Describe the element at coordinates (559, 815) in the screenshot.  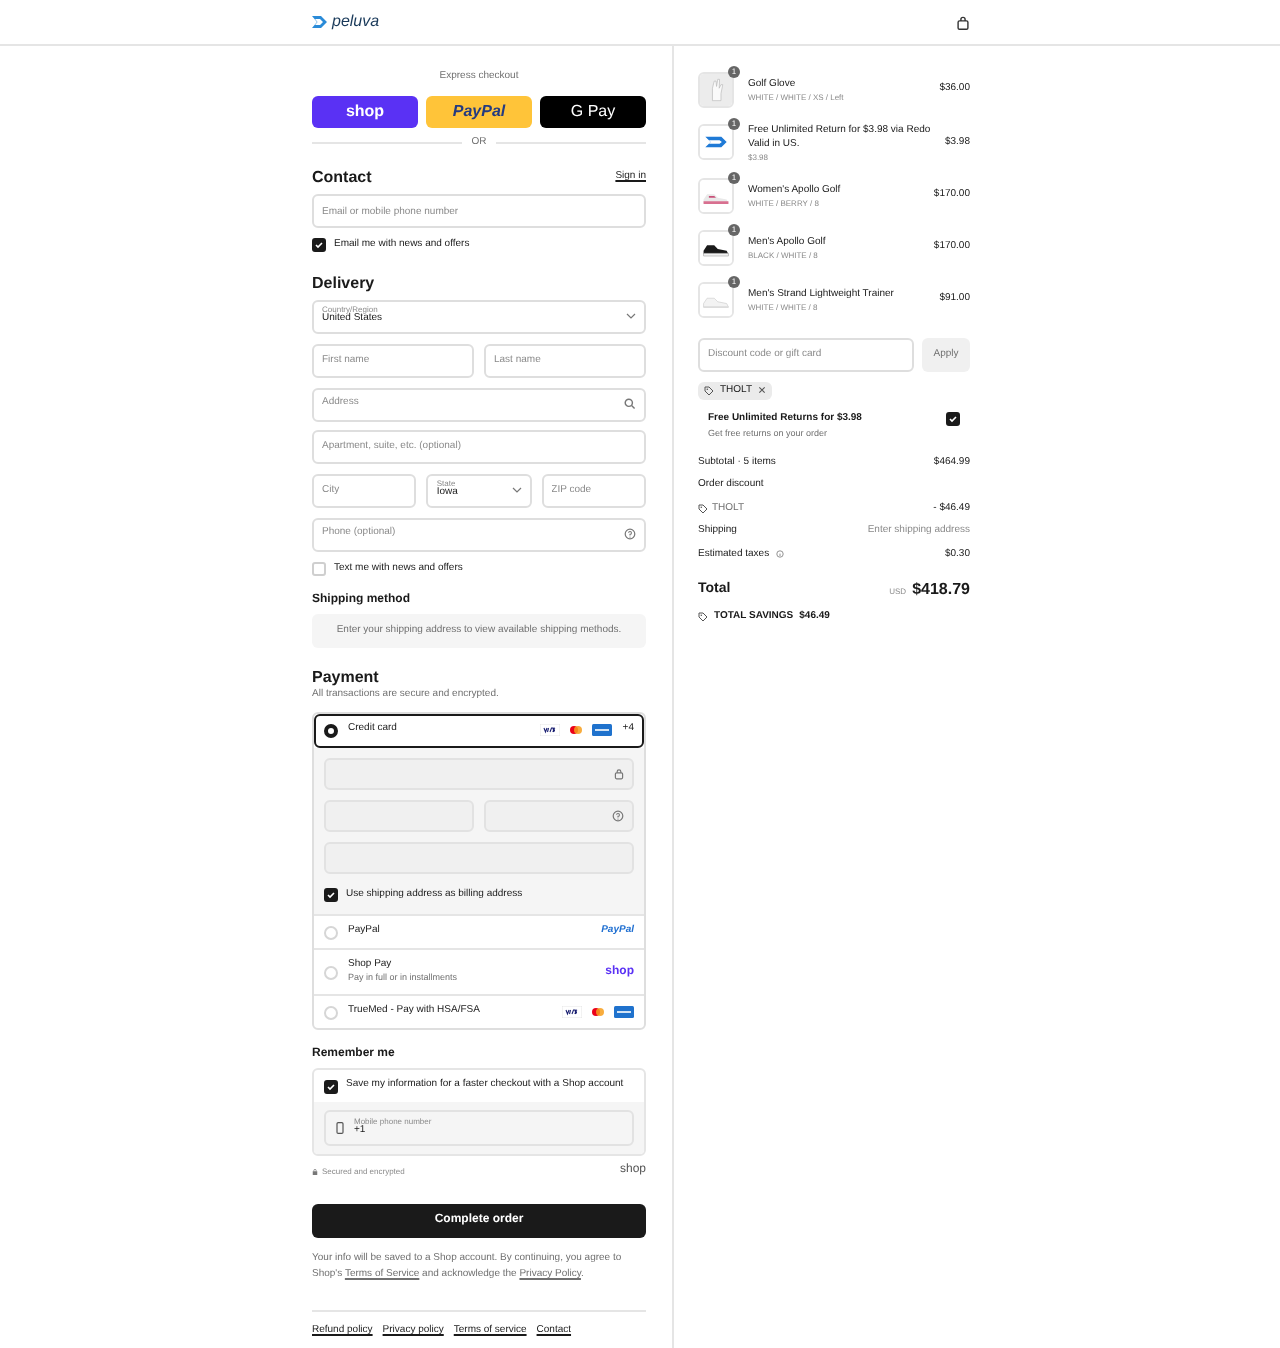
I see `security-code-field` at that location.